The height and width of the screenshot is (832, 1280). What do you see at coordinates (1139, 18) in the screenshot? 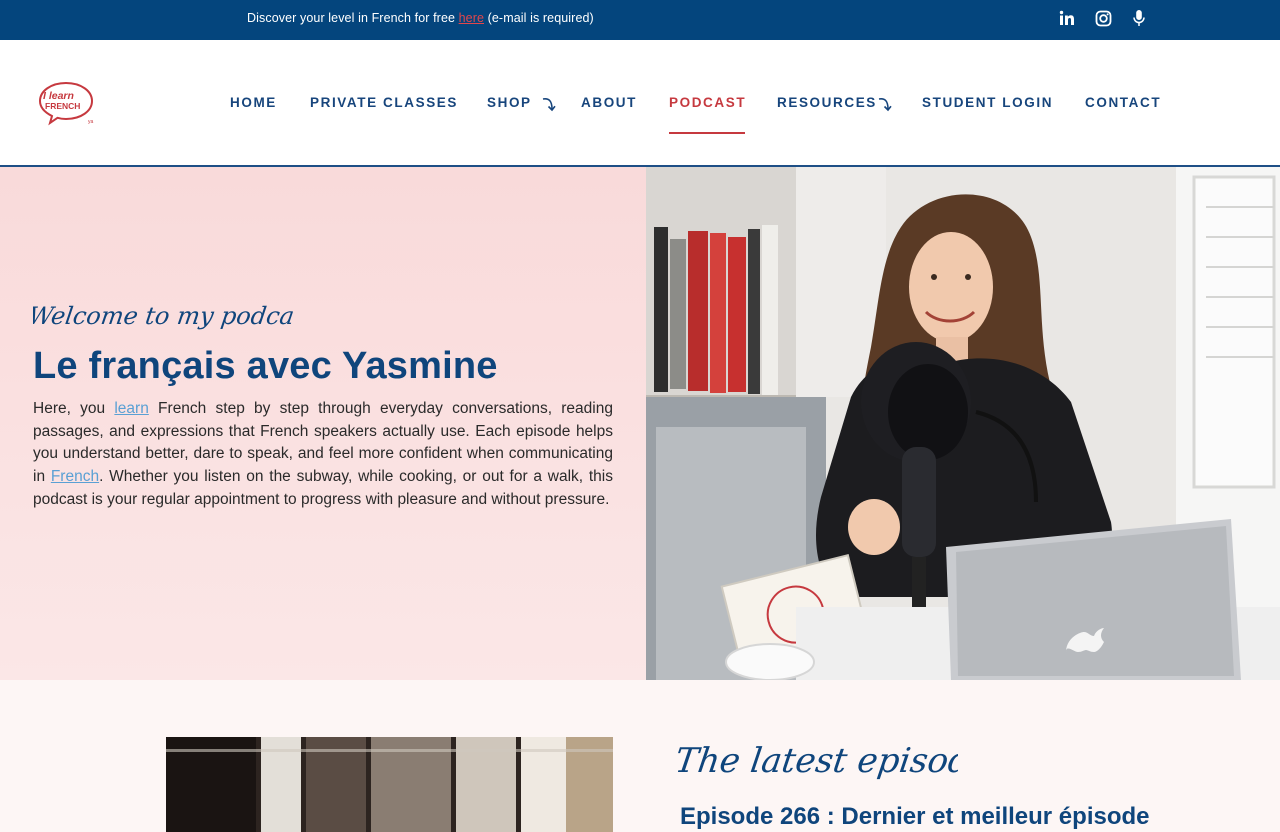
I see `microphone-icon` at bounding box center [1139, 18].